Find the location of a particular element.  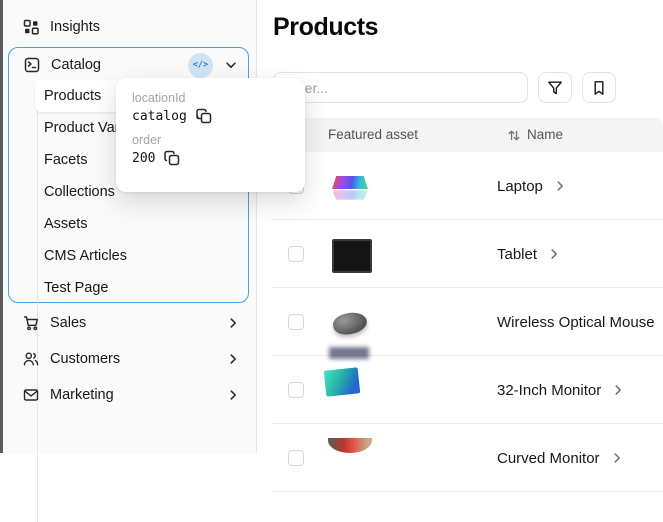

table-row: Tablet is located at coordinates (468, 254).